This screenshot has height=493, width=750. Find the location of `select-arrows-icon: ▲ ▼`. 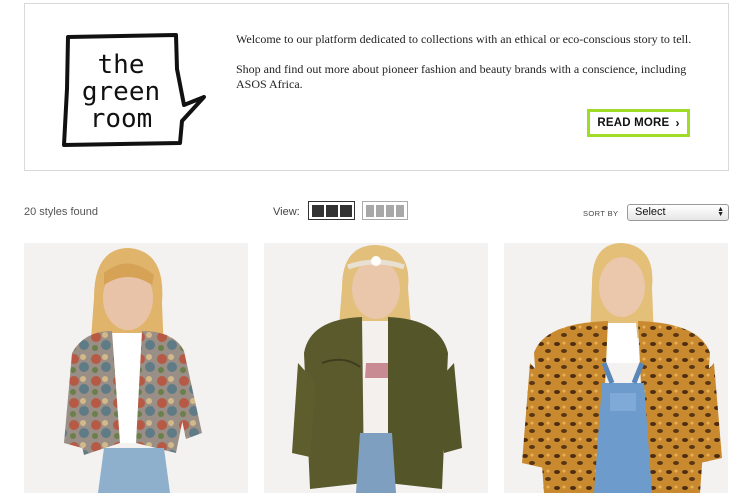

select-arrows-icon: ▲ ▼ is located at coordinates (720, 212).